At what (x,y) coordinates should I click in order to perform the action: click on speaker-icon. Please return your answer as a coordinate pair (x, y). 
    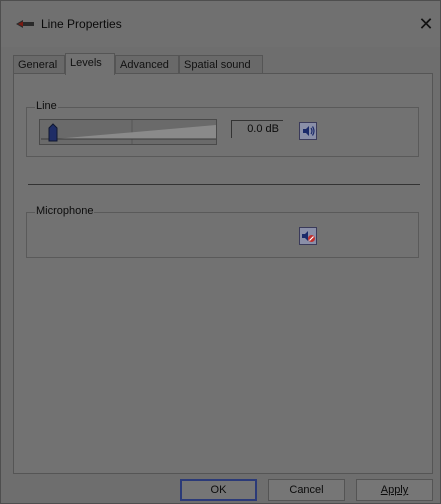
    Looking at the image, I should click on (309, 131).